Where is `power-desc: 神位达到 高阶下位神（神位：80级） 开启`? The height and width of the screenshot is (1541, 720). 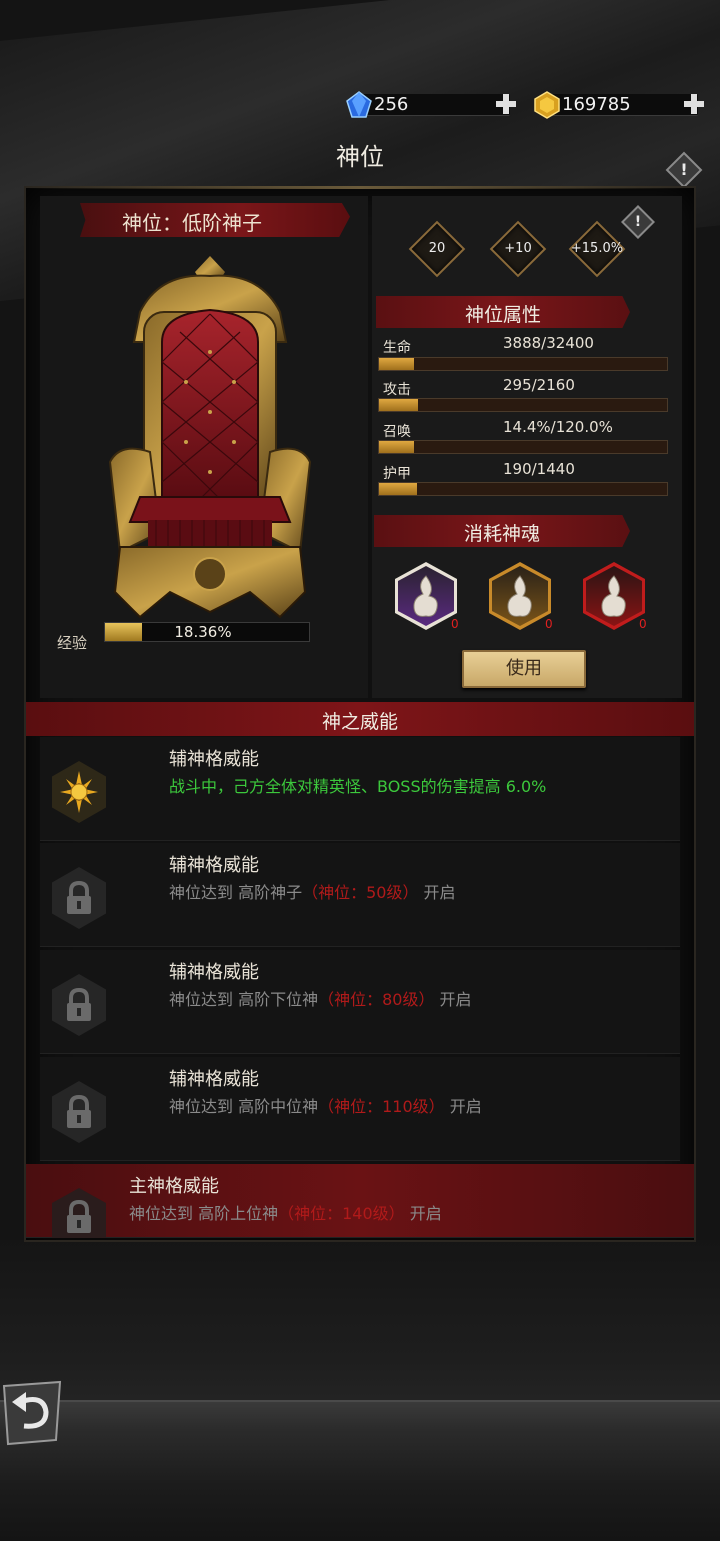
power-desc: 神位达到 高阶下位神（神位：80级） 开启 is located at coordinates (320, 999).